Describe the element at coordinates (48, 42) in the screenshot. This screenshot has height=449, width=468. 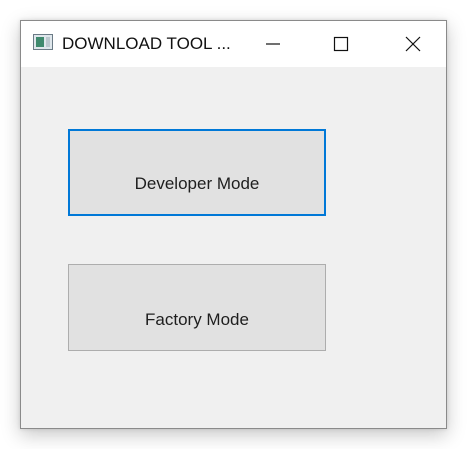
I see `app-icon-side` at that location.